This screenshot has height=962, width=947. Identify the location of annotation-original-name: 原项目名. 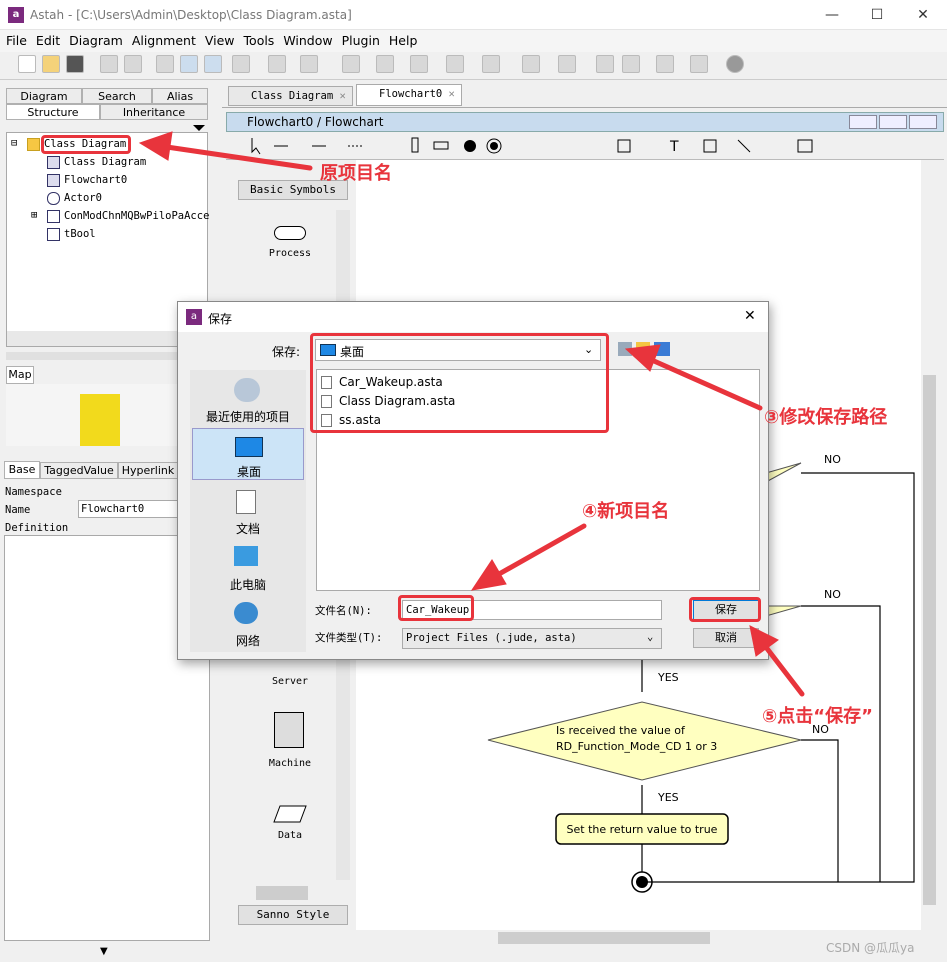
(356, 173).